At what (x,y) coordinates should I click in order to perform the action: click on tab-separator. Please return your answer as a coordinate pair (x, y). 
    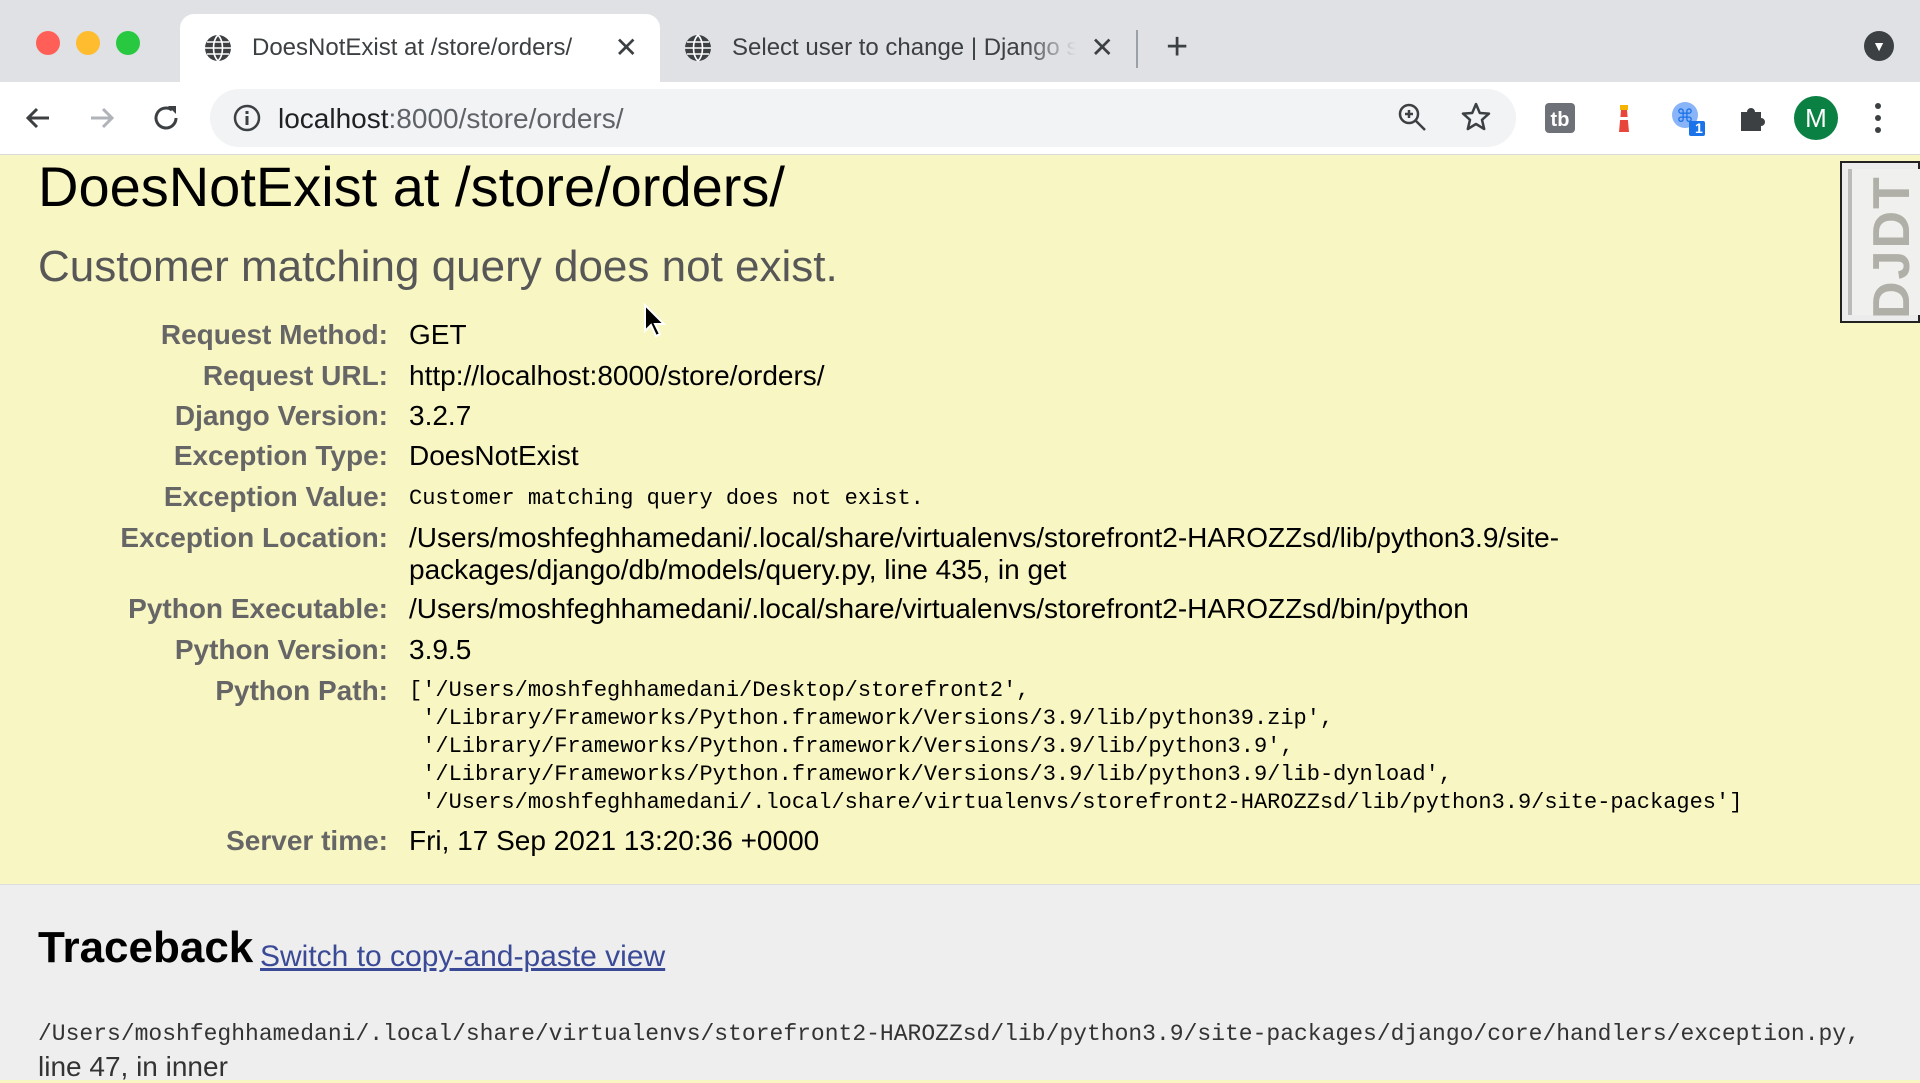
    Looking at the image, I should click on (1137, 49).